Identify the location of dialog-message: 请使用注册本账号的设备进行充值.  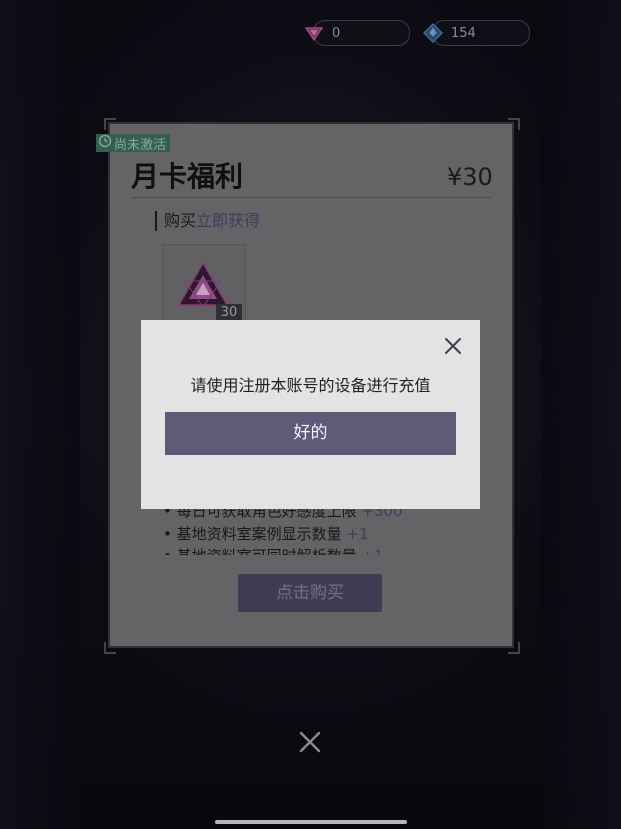
(310, 385).